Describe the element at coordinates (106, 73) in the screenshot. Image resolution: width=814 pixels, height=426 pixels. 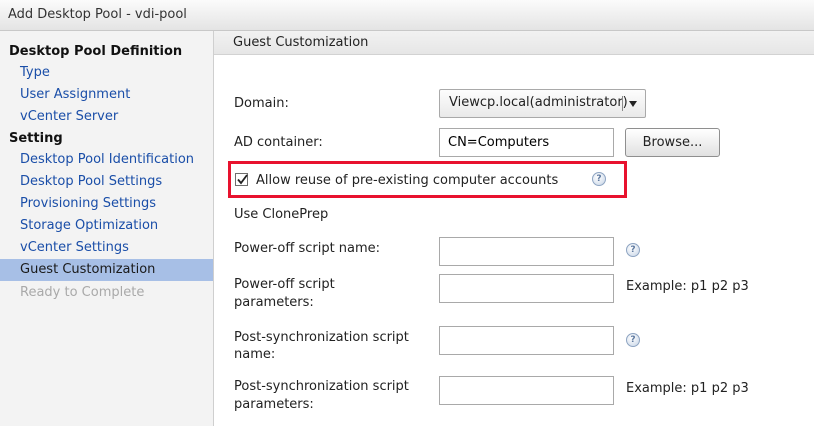
I see `sidebar-item-type: Type` at that location.